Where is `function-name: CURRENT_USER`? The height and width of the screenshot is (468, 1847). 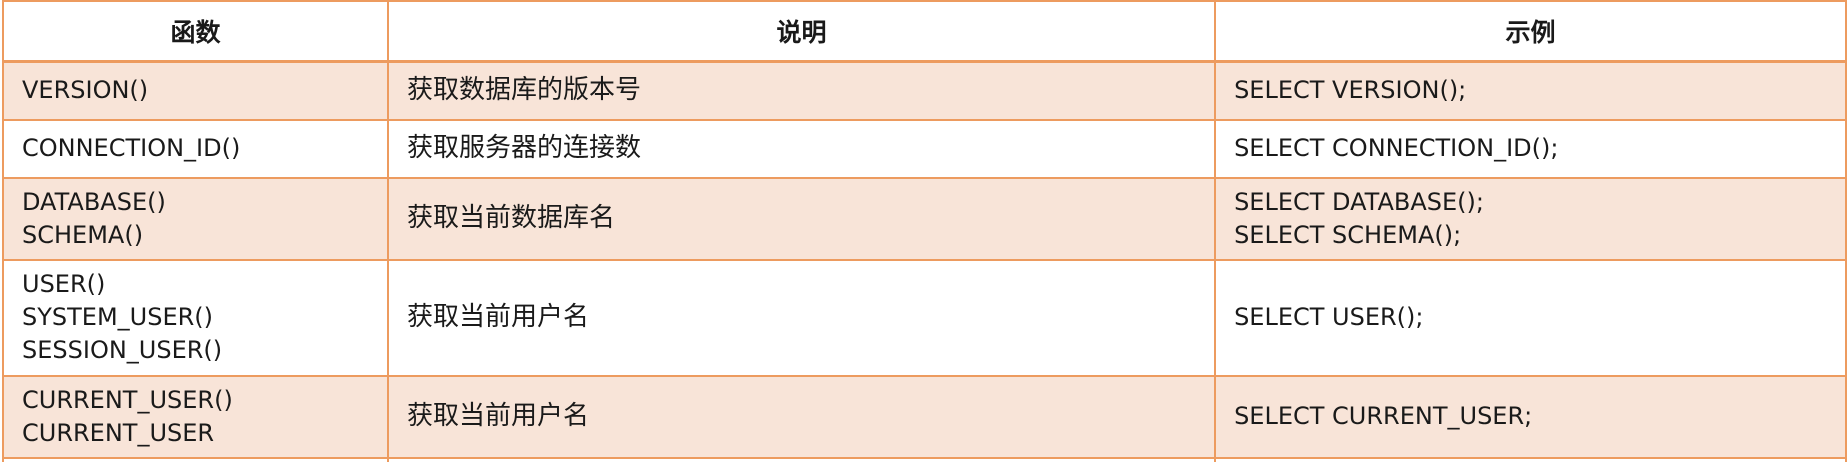 function-name: CURRENT_USER is located at coordinates (118, 432).